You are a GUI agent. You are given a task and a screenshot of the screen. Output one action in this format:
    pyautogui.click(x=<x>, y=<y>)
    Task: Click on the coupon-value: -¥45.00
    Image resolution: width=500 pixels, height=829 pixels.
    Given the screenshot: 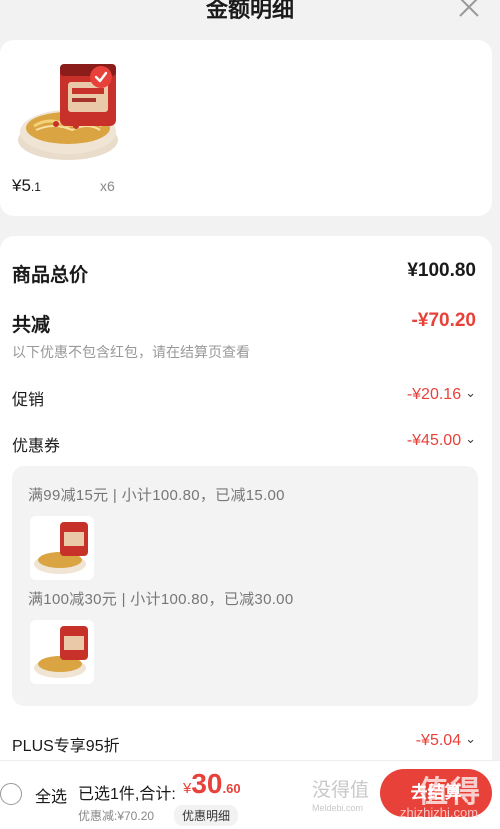 What is the action you would take?
    pyautogui.click(x=434, y=440)
    